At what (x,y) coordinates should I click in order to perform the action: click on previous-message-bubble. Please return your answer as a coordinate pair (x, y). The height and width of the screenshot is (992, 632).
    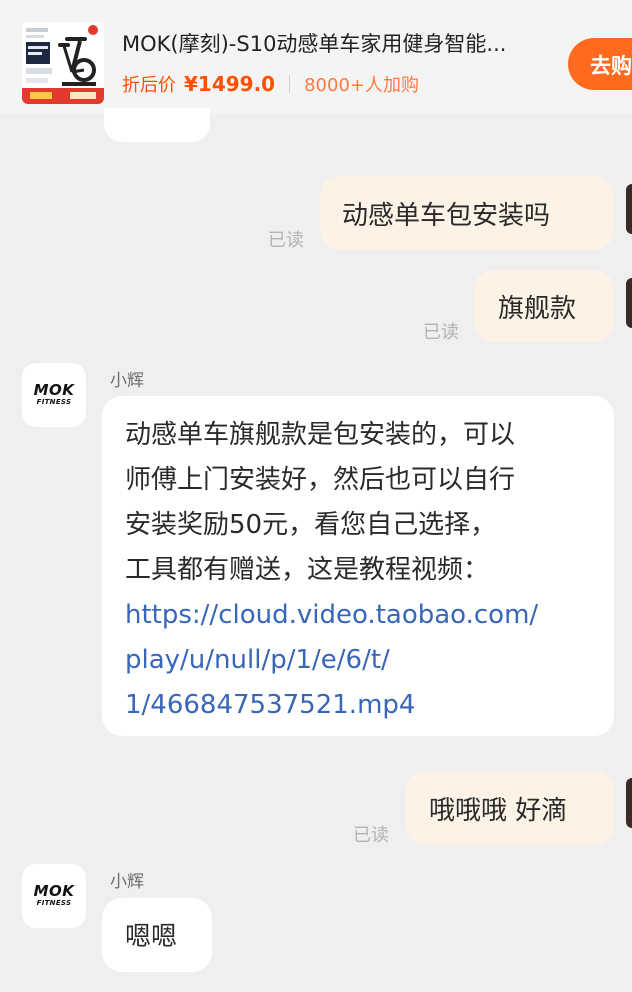
    Looking at the image, I should click on (157, 125).